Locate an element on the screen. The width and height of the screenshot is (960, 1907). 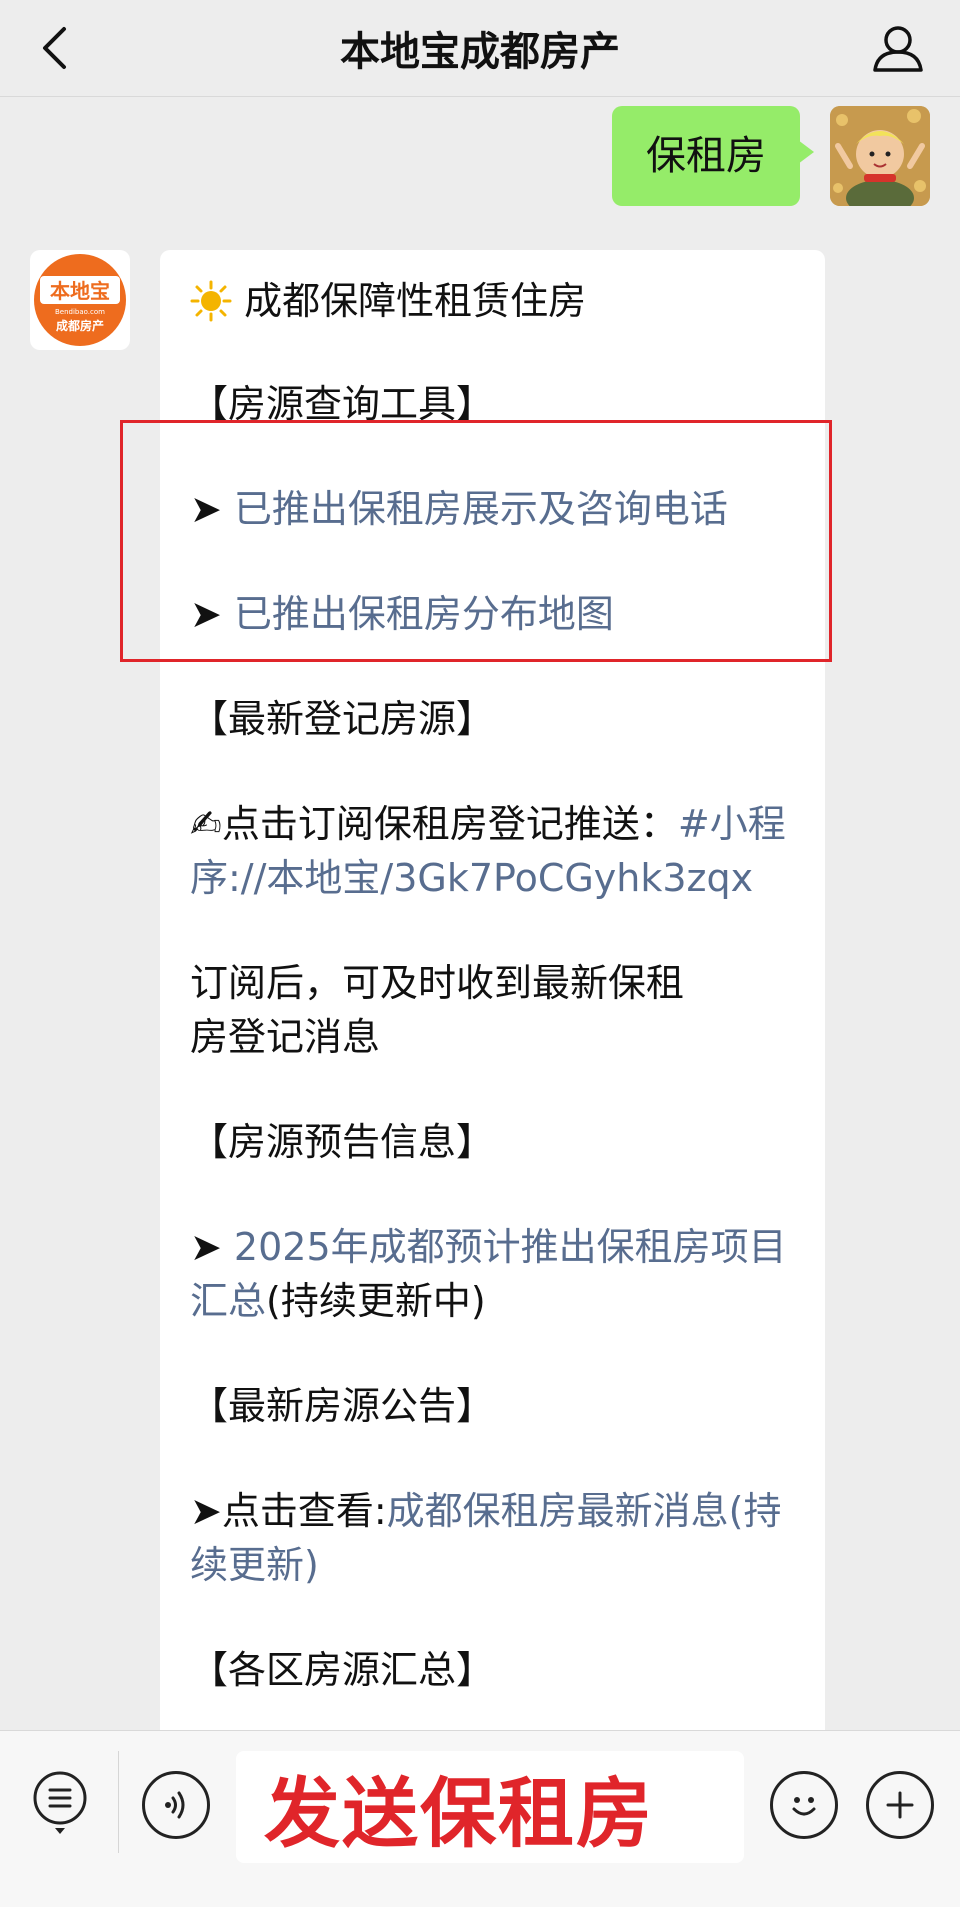
plus-button is located at coordinates (900, 1805).